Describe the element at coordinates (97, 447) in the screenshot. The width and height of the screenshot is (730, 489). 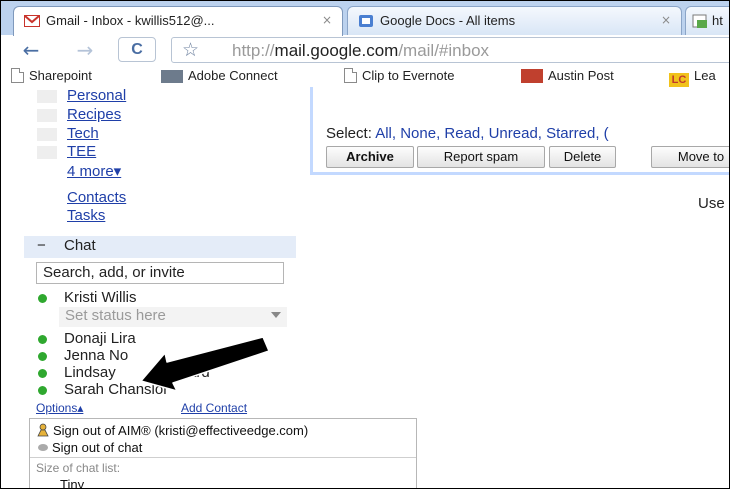
I see `menu-item-label: Sign out of chat` at that location.